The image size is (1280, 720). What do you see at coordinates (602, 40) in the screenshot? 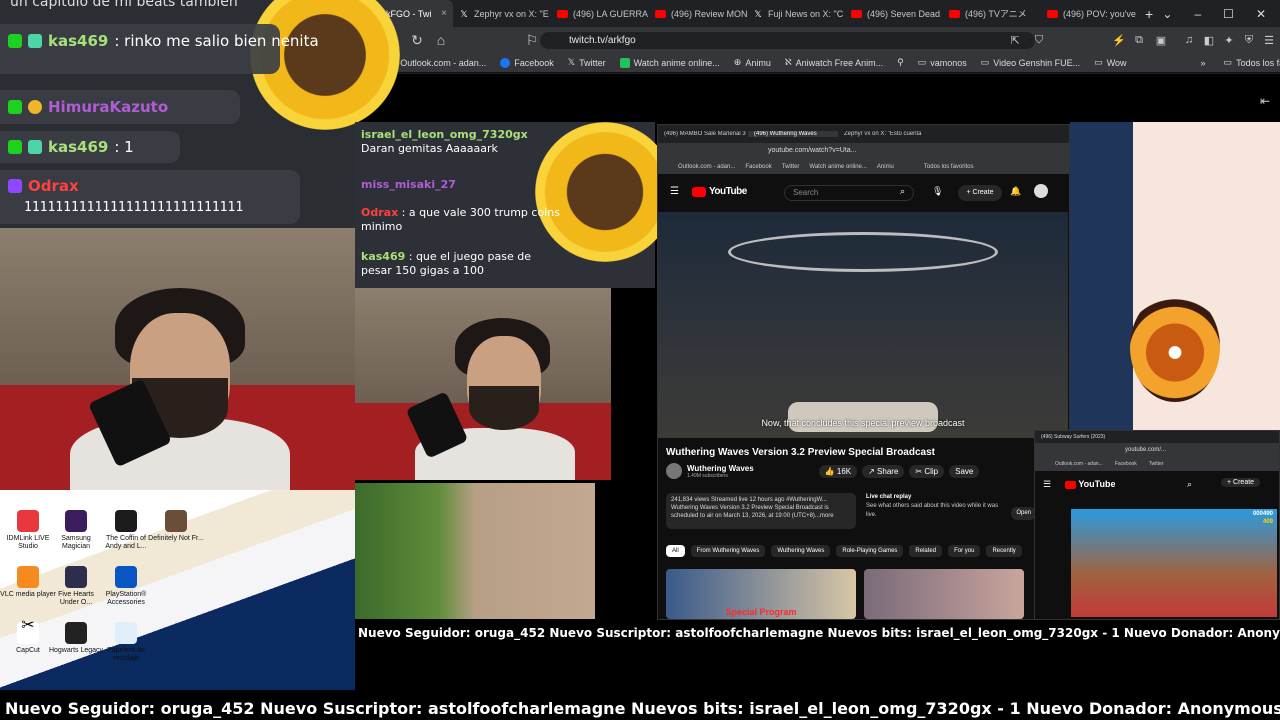
I see `url-text: twitch.tv/arkfgo` at bounding box center [602, 40].